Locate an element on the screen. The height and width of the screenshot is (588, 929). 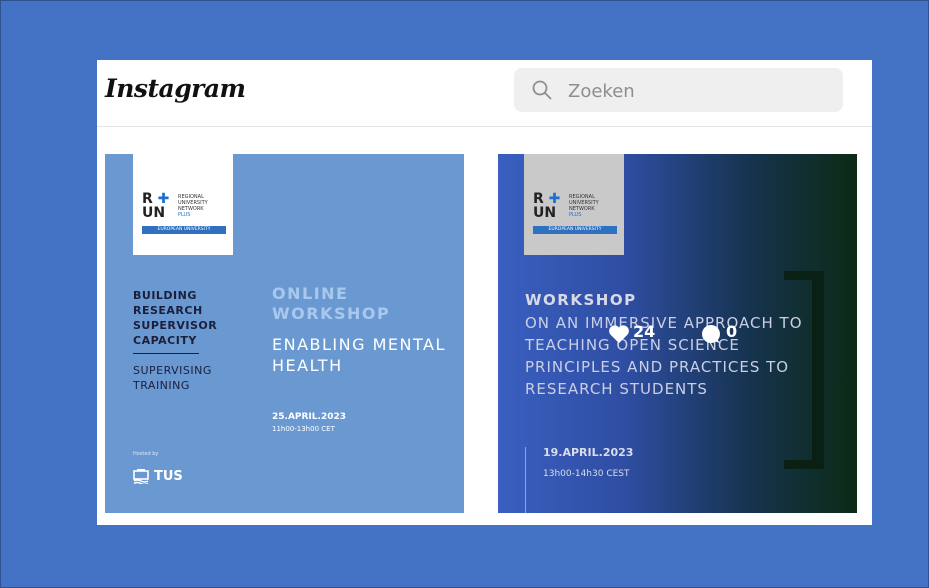
tus-logo: TUS is located at coordinates (163, 477).